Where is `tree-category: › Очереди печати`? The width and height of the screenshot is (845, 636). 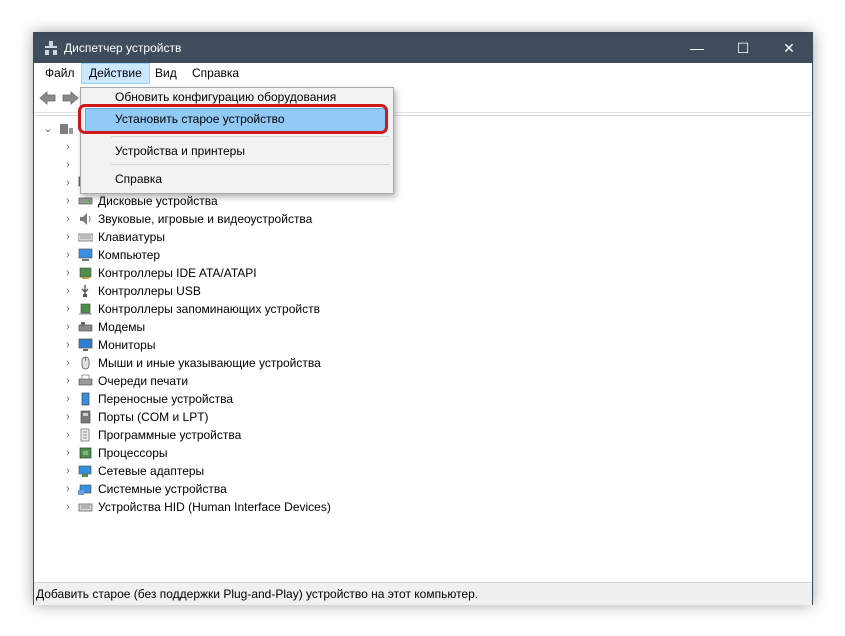 tree-category: › Очереди печати is located at coordinates (385, 381).